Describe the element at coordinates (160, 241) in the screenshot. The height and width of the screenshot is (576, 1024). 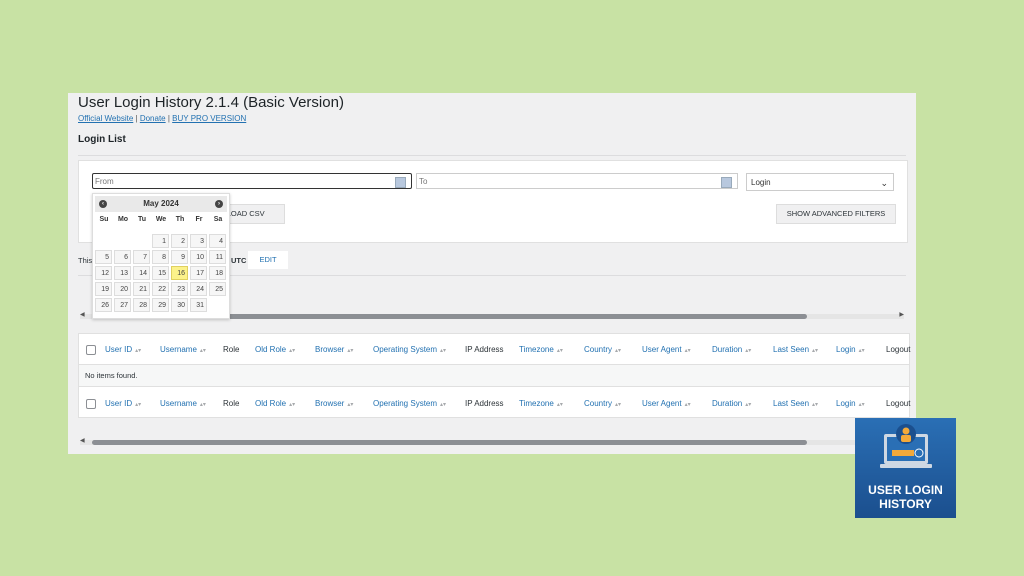
I see `calendar-day: 1` at that location.